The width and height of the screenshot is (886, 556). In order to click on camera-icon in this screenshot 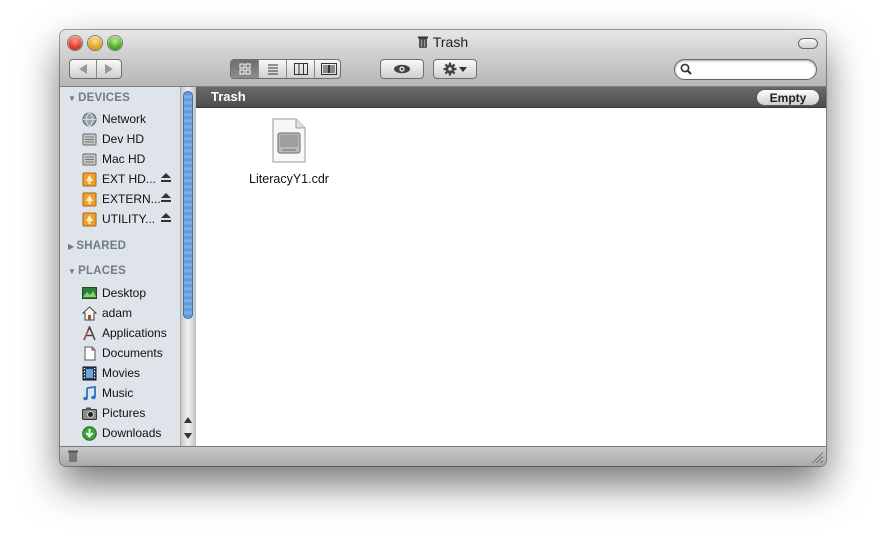, I will do `click(89, 413)`.